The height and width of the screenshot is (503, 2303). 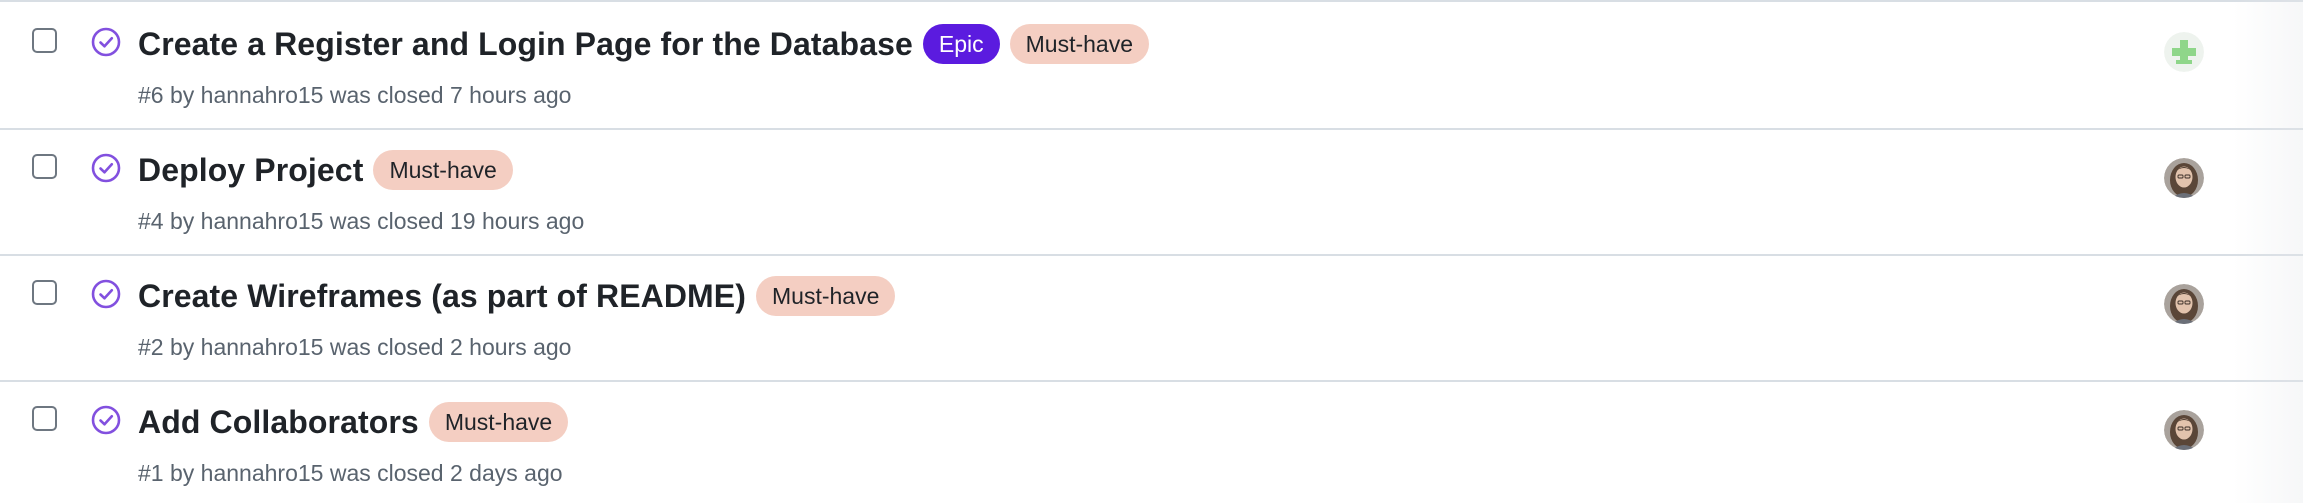 I want to click on issue-meta: #2 by hannahro15 was closed 2 hours ago, so click(x=355, y=347).